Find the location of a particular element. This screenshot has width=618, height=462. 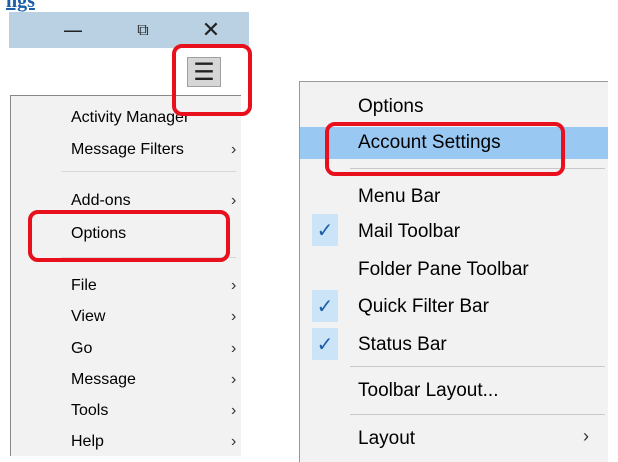

hamburger-icon: ☰ is located at coordinates (204, 72).